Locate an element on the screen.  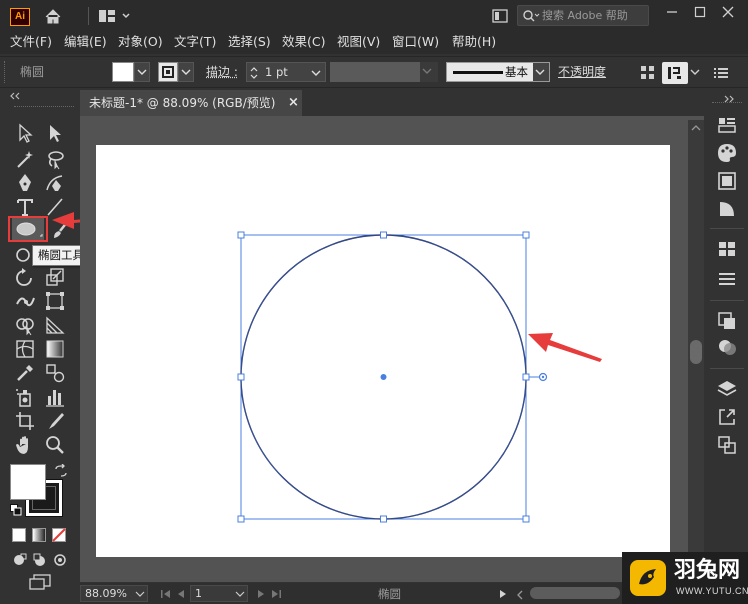
document-close-icon: × is located at coordinates (293, 103).